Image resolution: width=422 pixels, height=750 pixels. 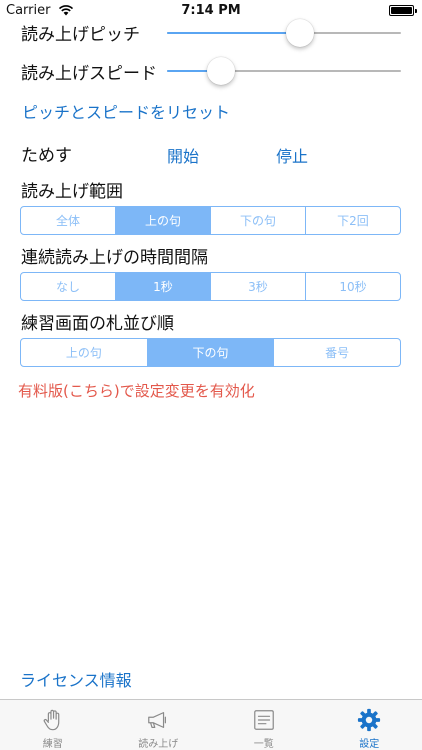 I want to click on pitch-slider, so click(x=284, y=33).